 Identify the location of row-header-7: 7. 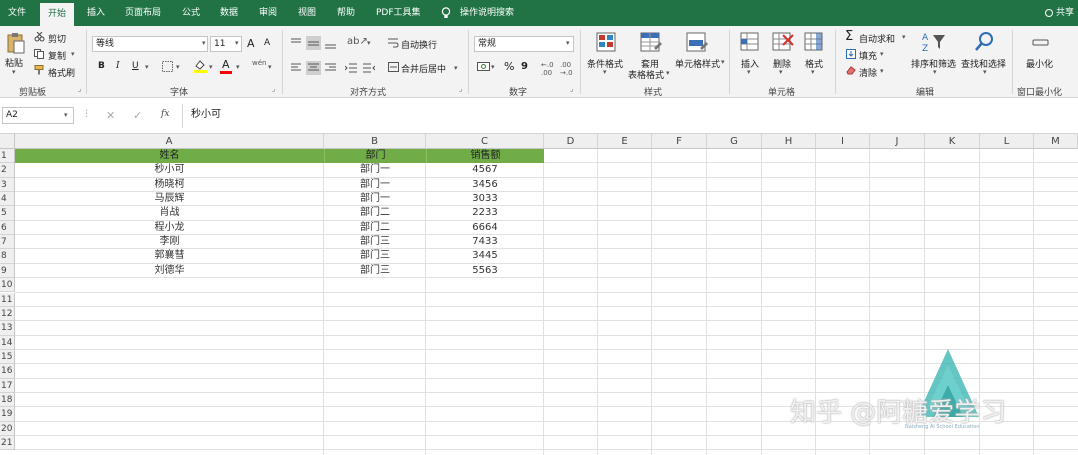
(7, 242).